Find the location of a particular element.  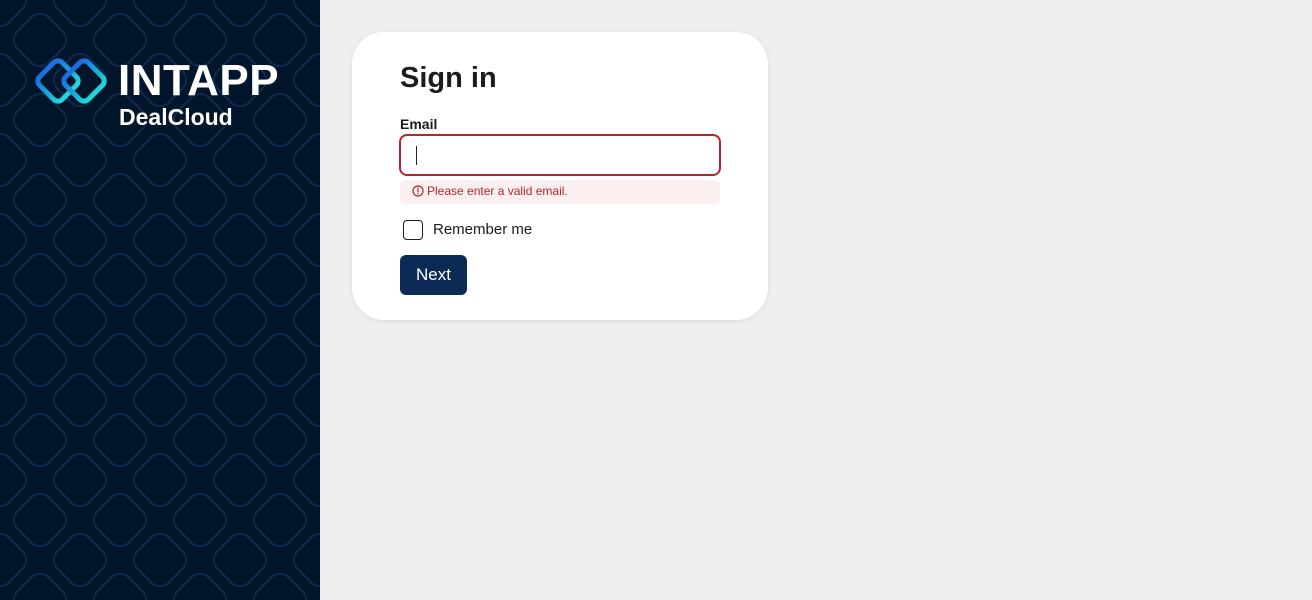

email-label: Email is located at coordinates (419, 124).